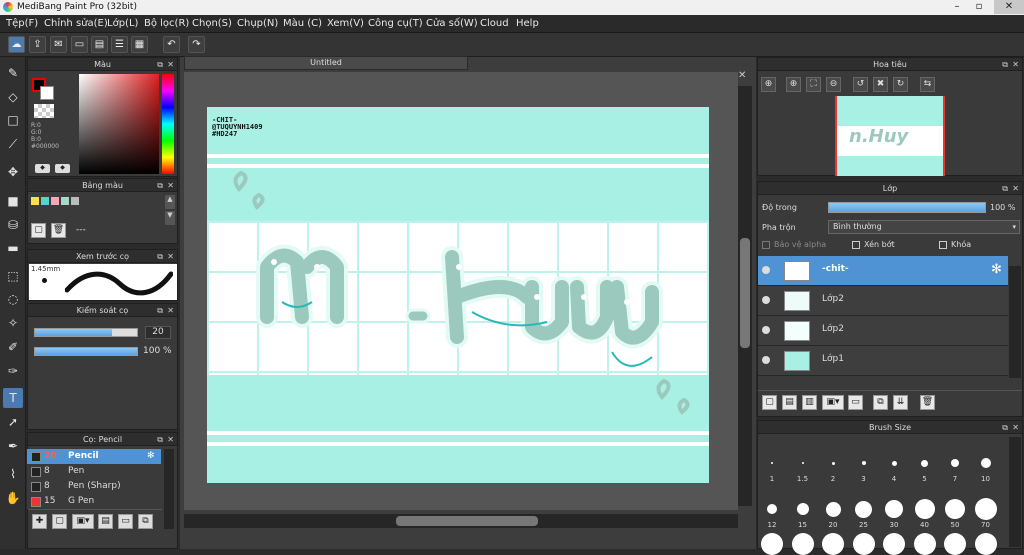  What do you see at coordinates (170, 202) in the screenshot?
I see `palette-scroll-up: ▲` at bounding box center [170, 202].